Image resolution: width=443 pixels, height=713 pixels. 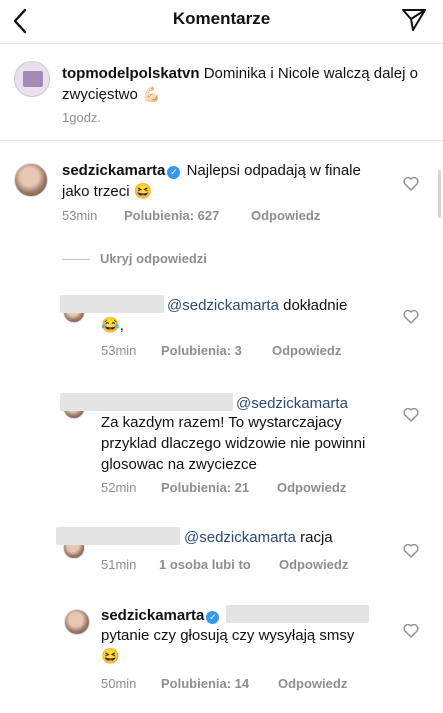 What do you see at coordinates (121, 325) in the screenshot?
I see `reply-suffix: ,` at bounding box center [121, 325].